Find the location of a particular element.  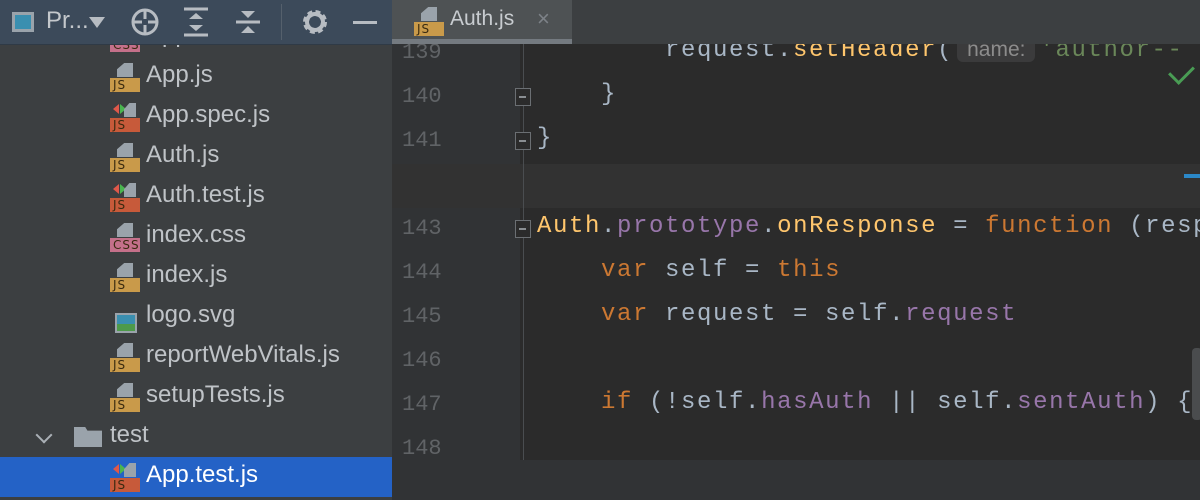

tree-file: logo.svg is located at coordinates (196, 317).